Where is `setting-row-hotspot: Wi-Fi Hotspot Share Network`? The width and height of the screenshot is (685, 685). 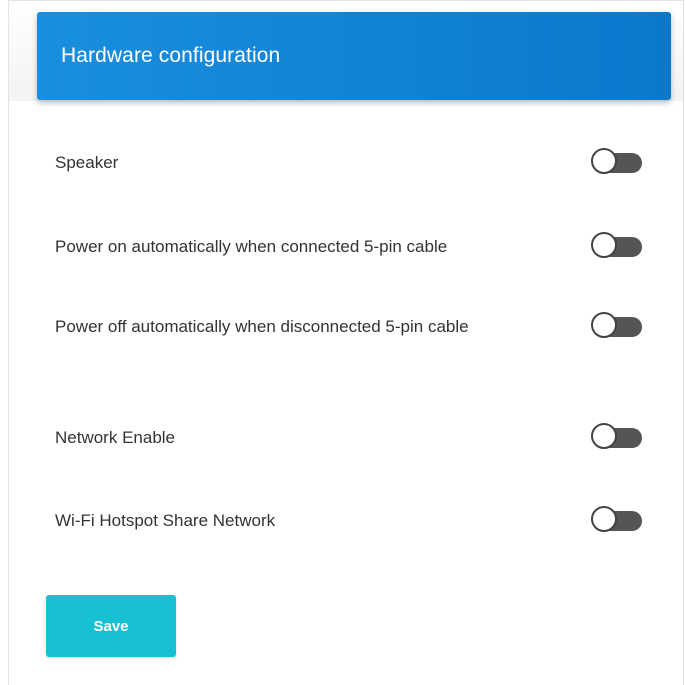 setting-row-hotspot: Wi-Fi Hotspot Share Network is located at coordinates (350, 521).